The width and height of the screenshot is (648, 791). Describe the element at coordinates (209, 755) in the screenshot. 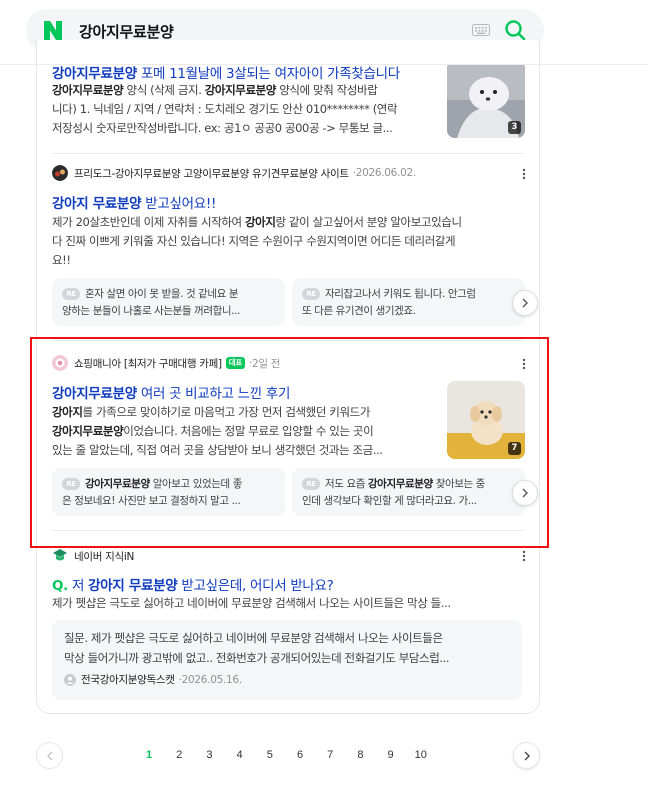

I see `page-number-3: 3` at that location.